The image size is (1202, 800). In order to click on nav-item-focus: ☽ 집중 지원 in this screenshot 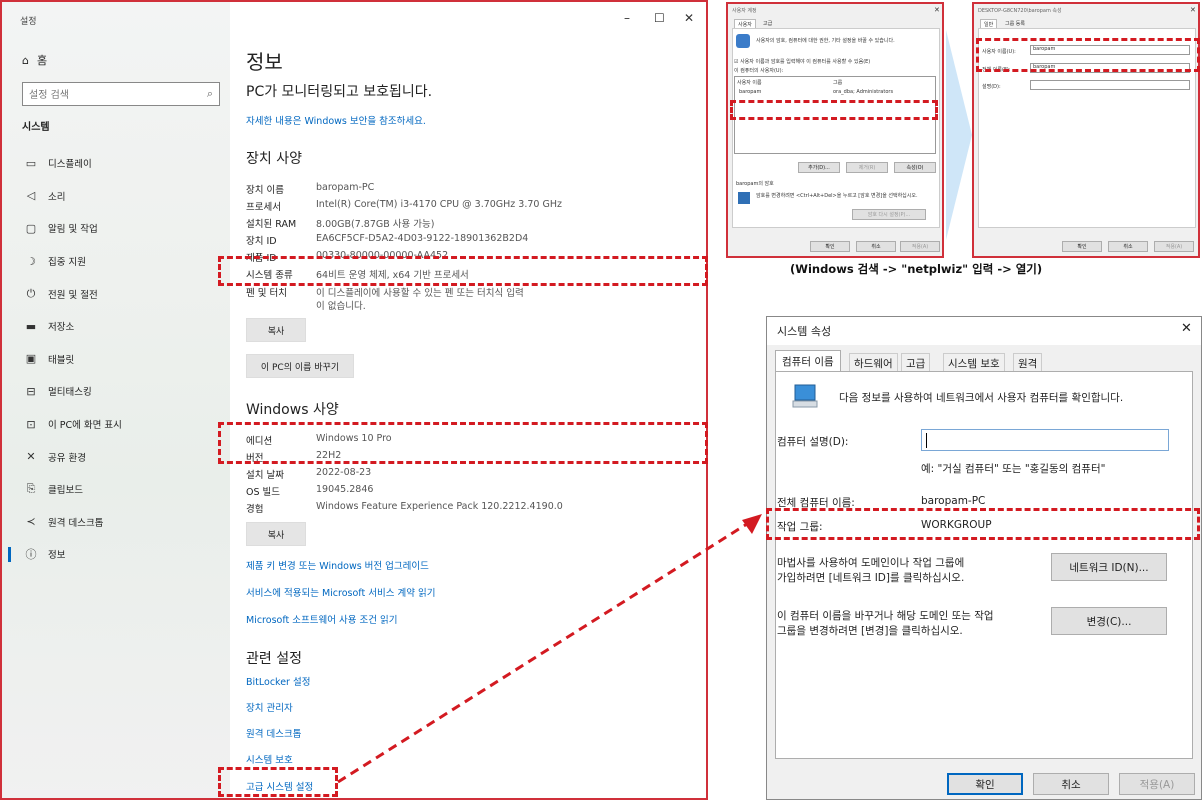, I will do `click(116, 261)`.